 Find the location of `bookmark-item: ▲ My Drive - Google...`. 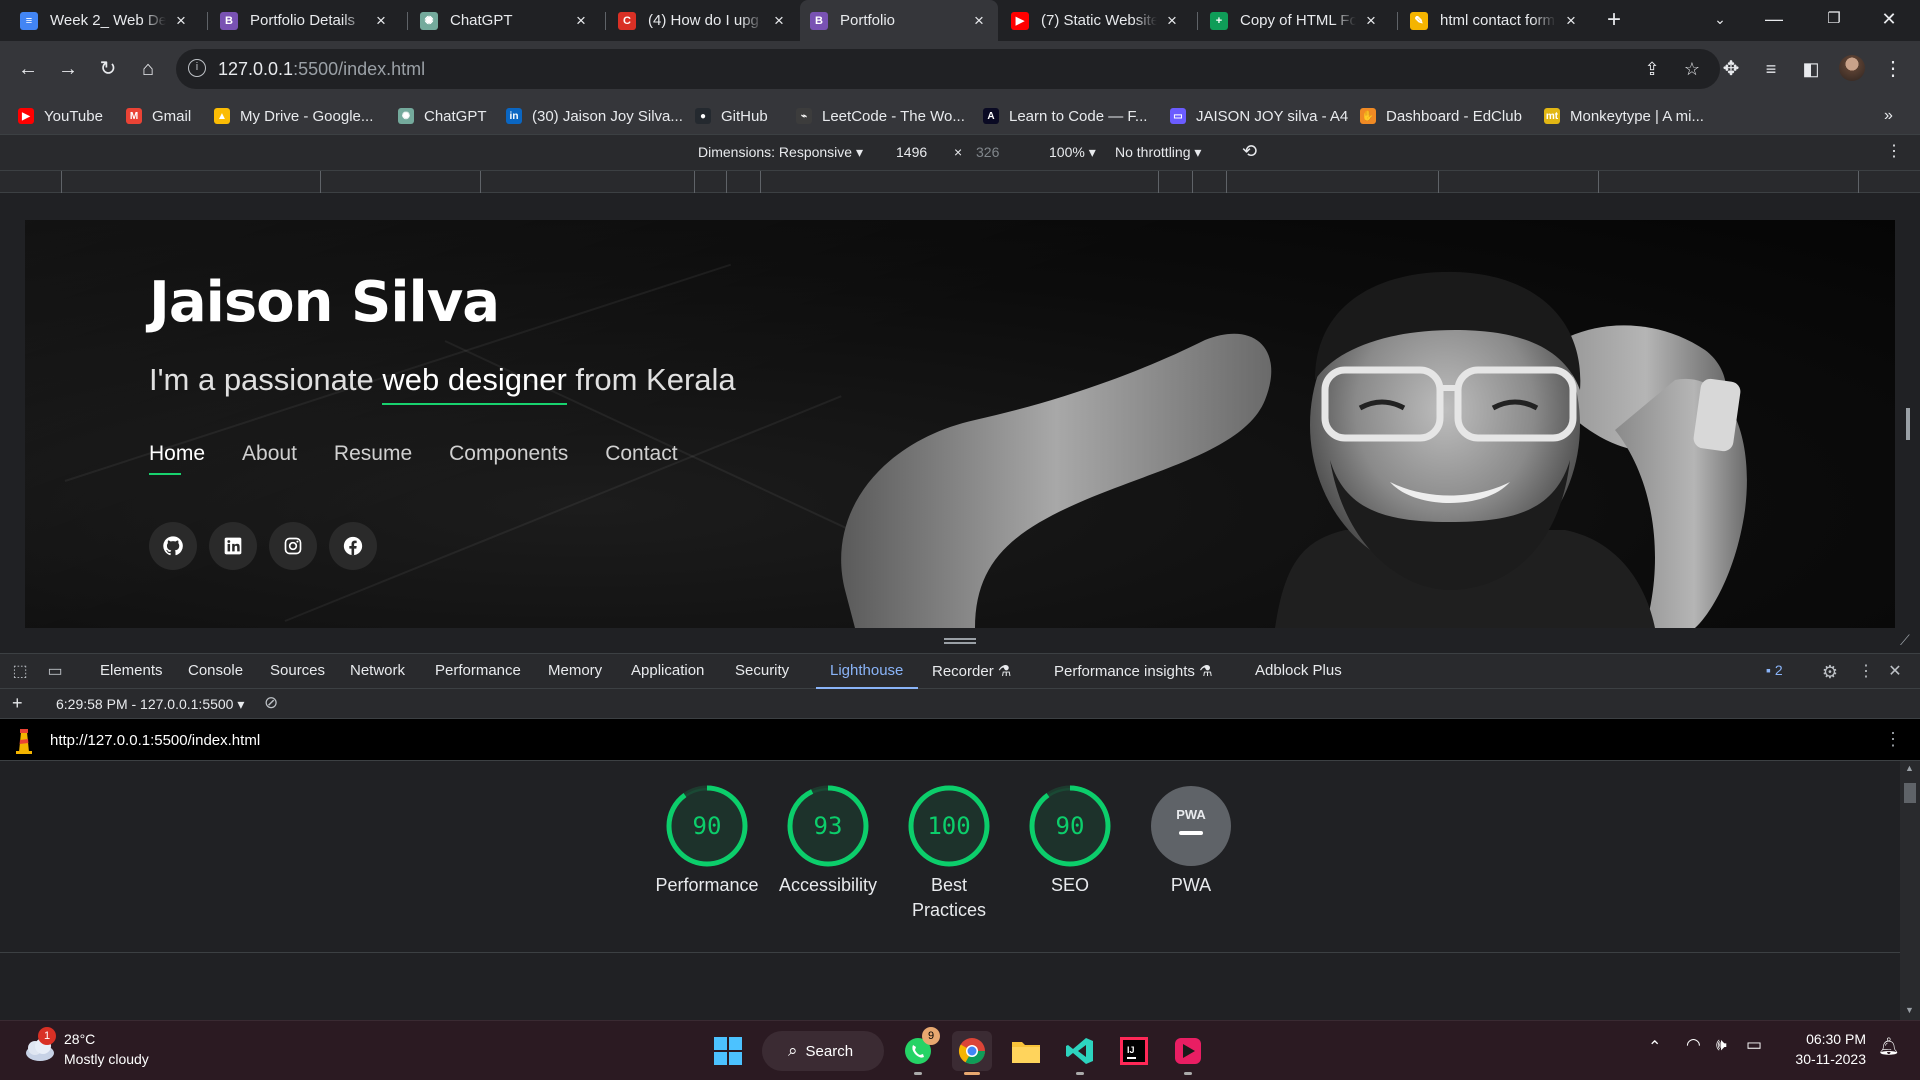

bookmark-item: ▲ My Drive - Google... is located at coordinates (293, 116).